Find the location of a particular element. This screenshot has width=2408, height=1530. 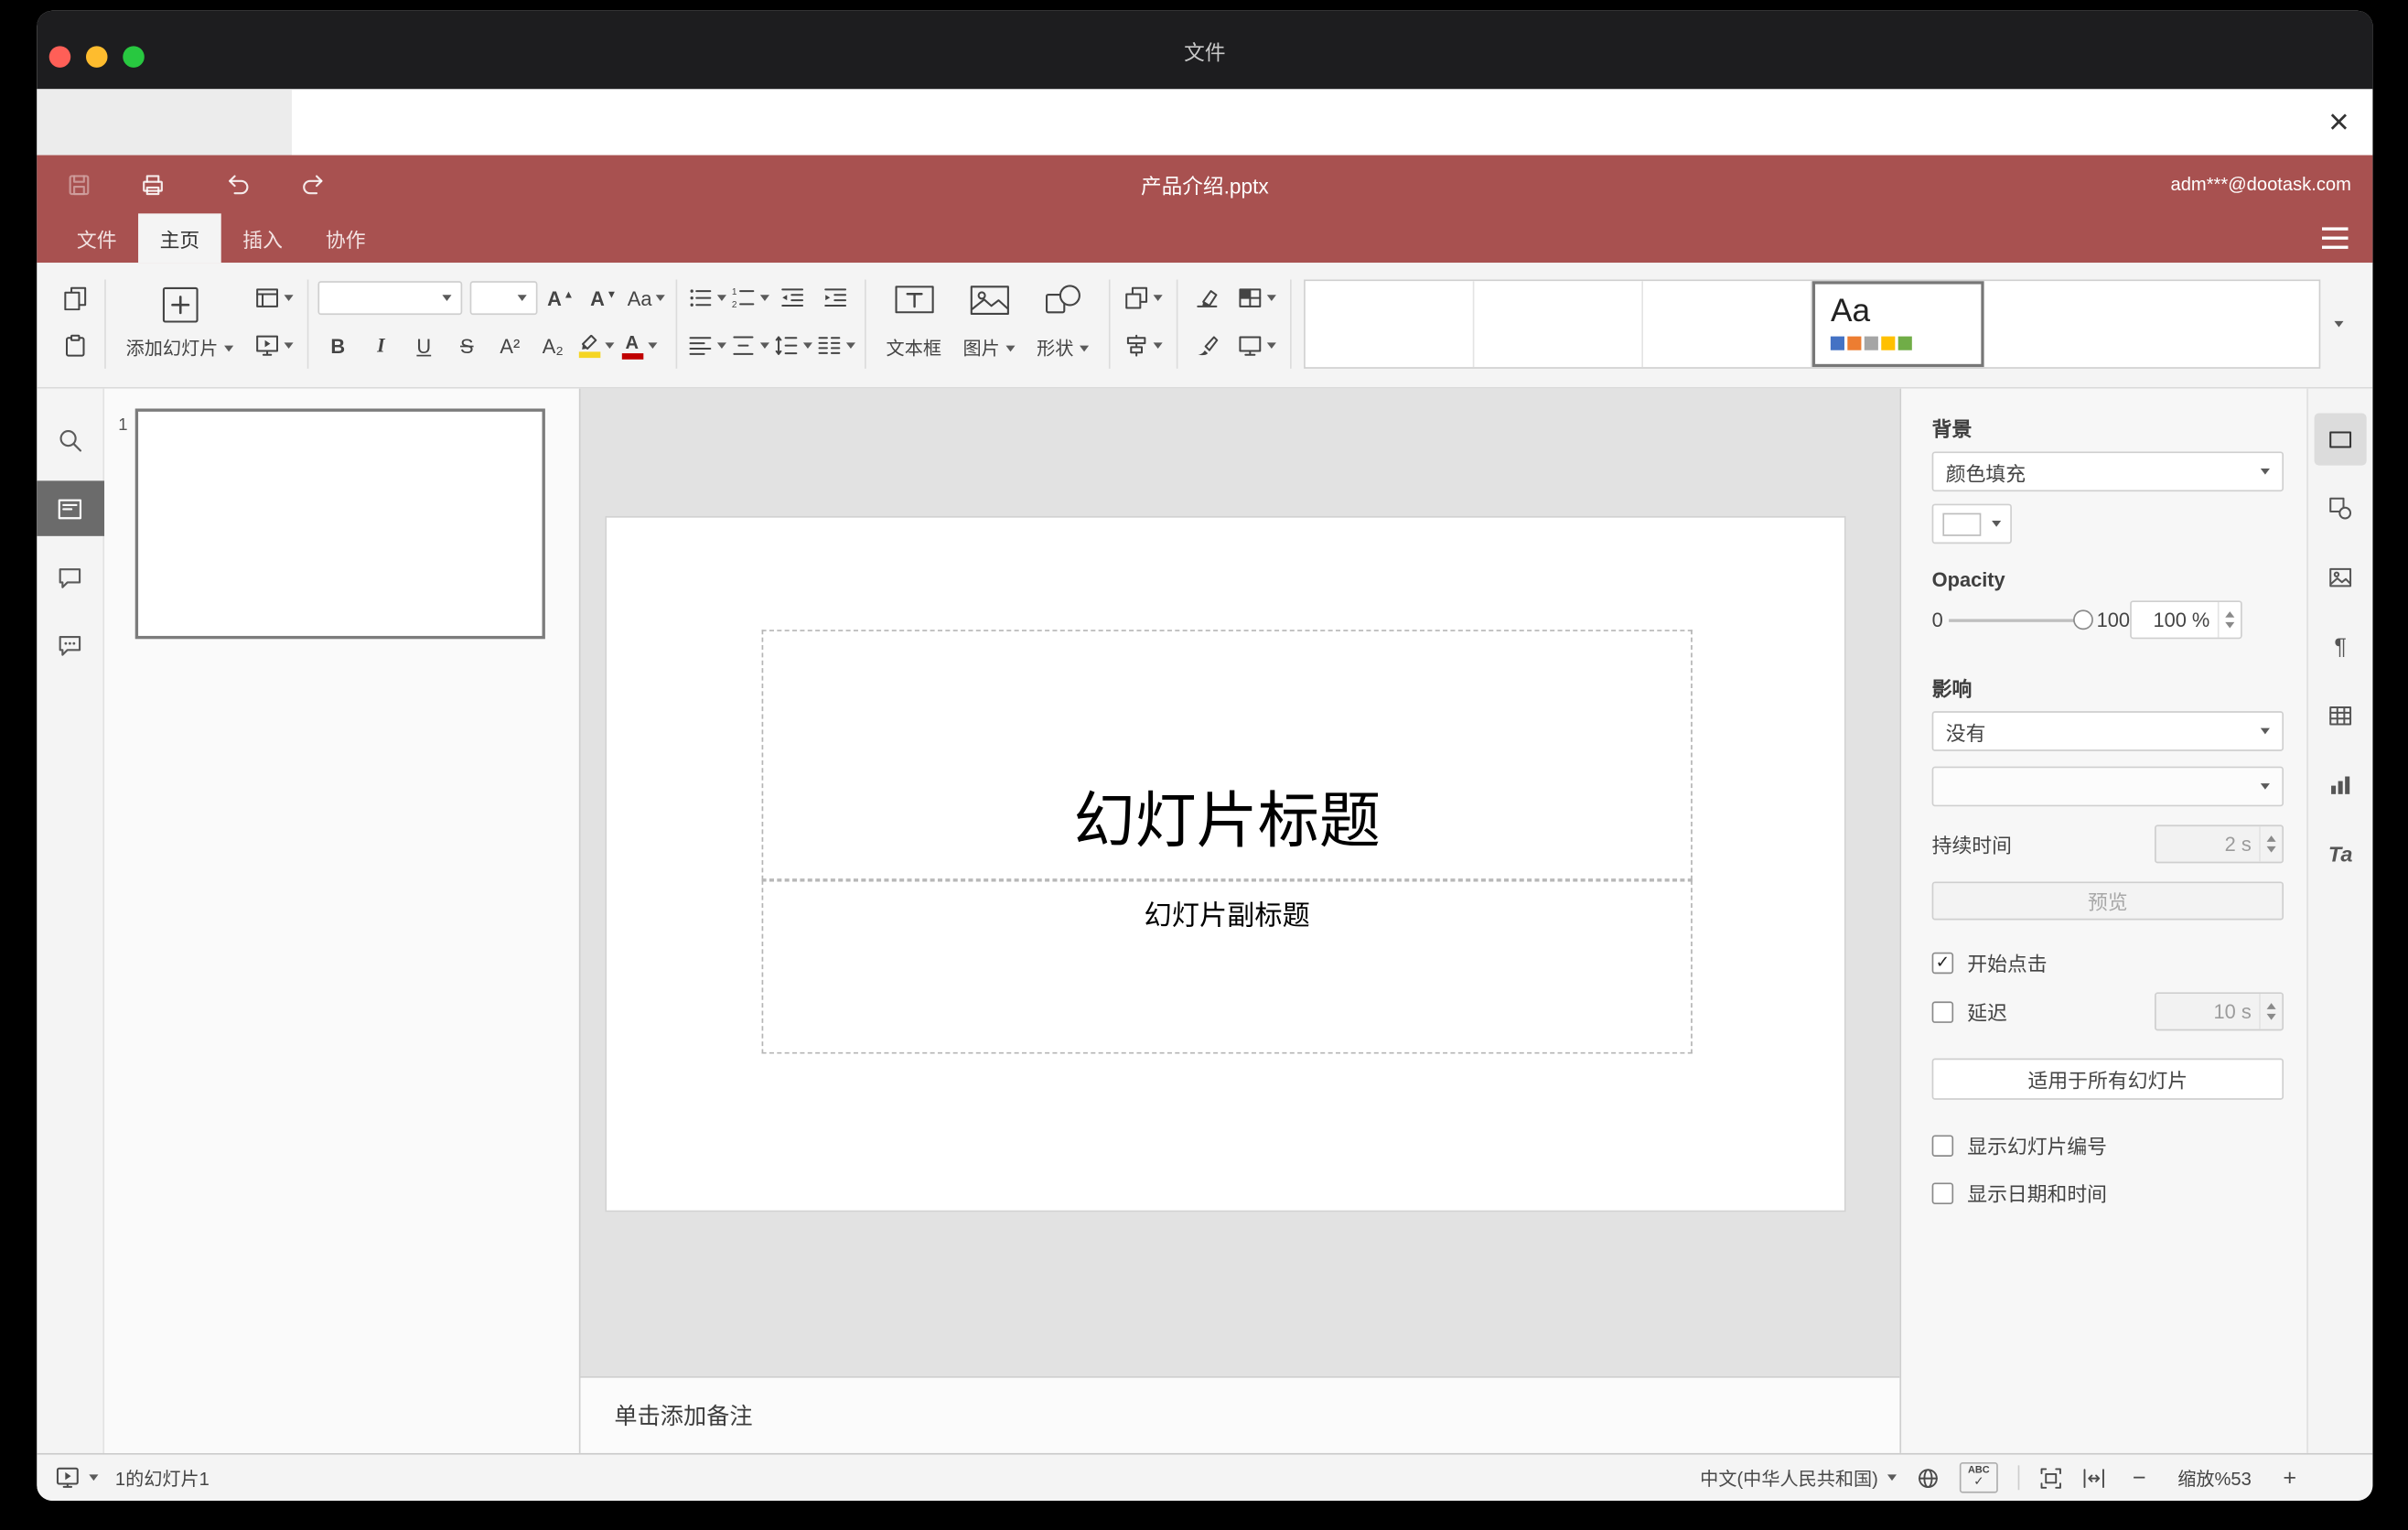

title-placeholder: 幻灯片标题 is located at coordinates (1227, 755).